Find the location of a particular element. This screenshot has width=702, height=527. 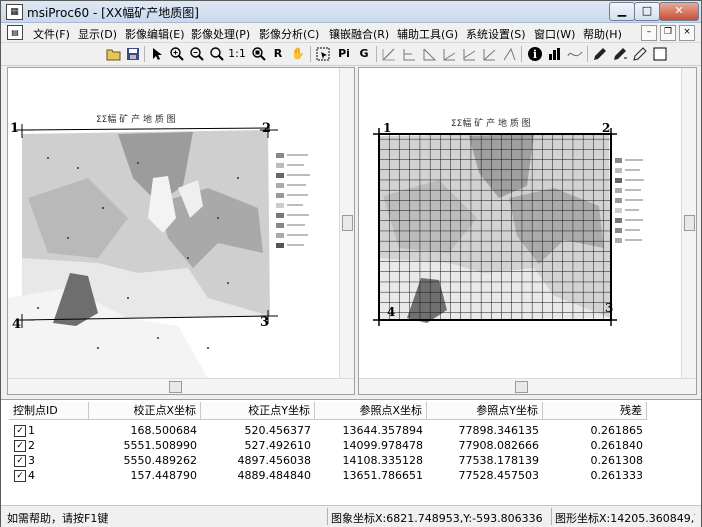

menu-display: 显示(D) is located at coordinates (97, 34).